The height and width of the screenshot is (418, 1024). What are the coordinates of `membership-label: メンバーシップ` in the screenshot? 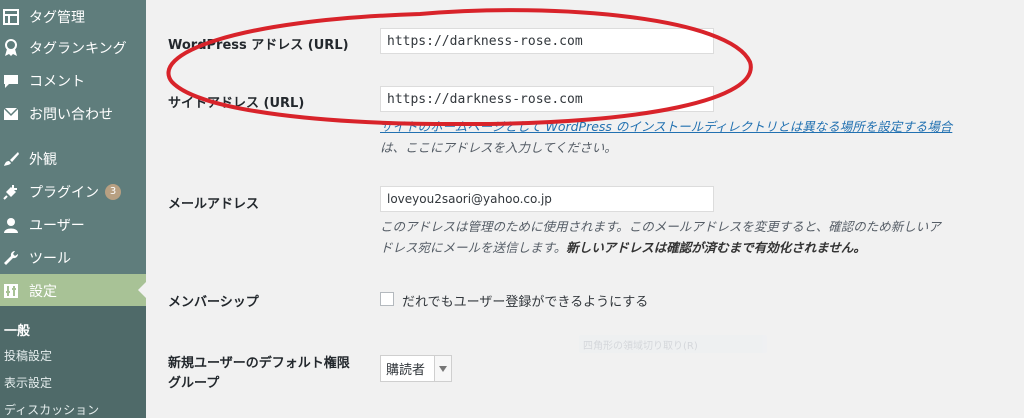 It's located at (213, 302).